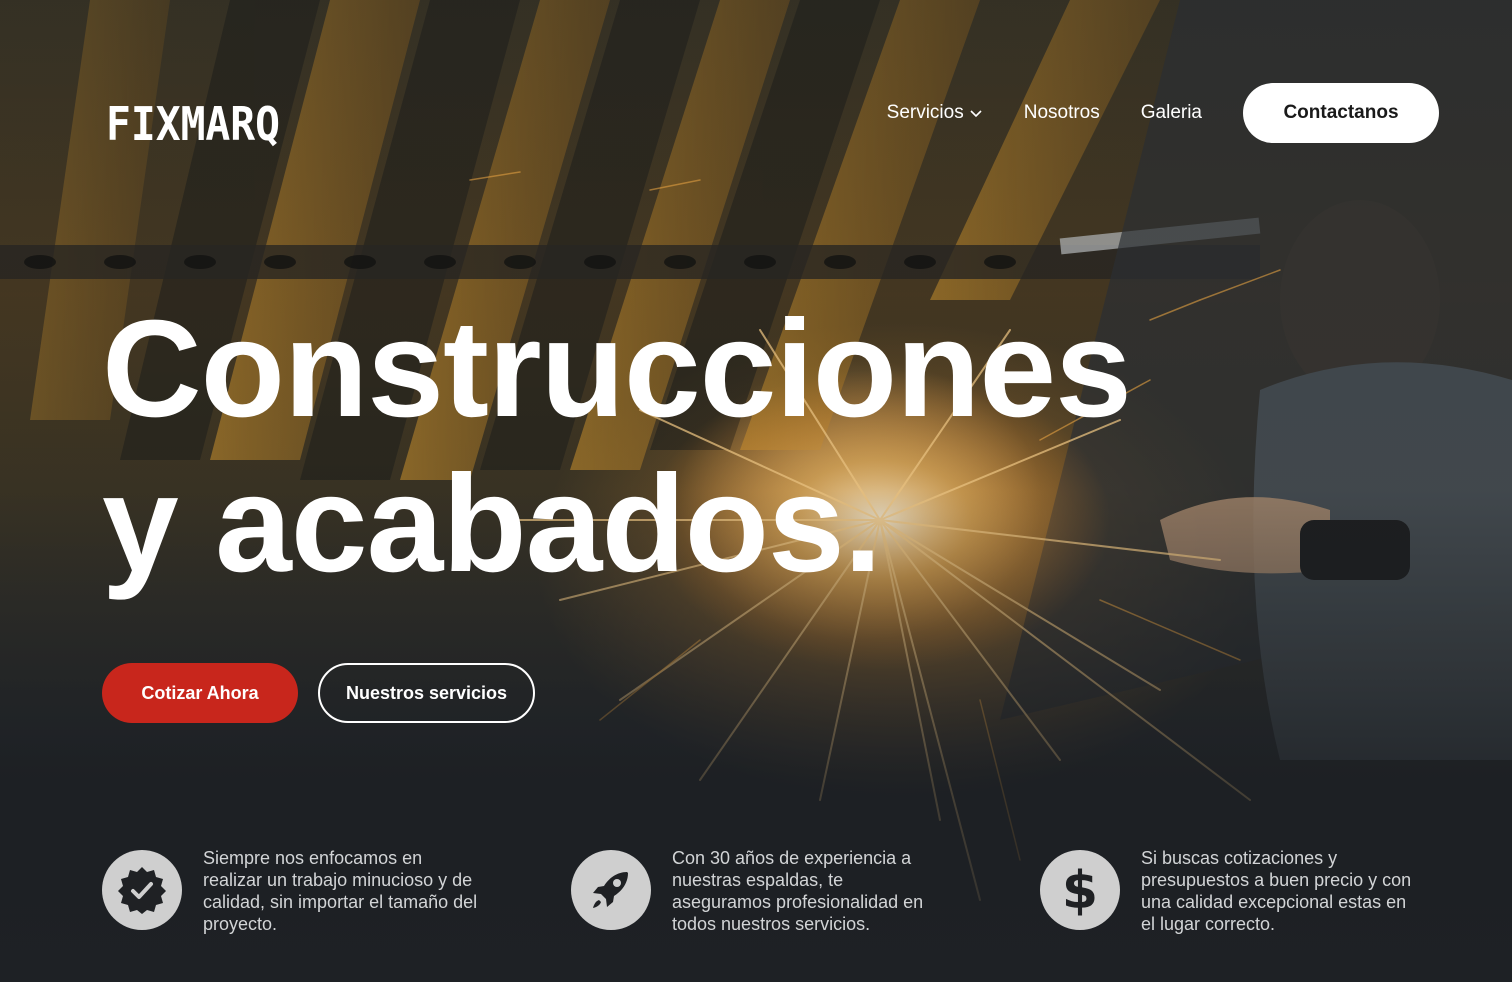 The image size is (1512, 982). Describe the element at coordinates (492, 524) in the screenshot. I see `headline-line-2: y acabados.` at that location.